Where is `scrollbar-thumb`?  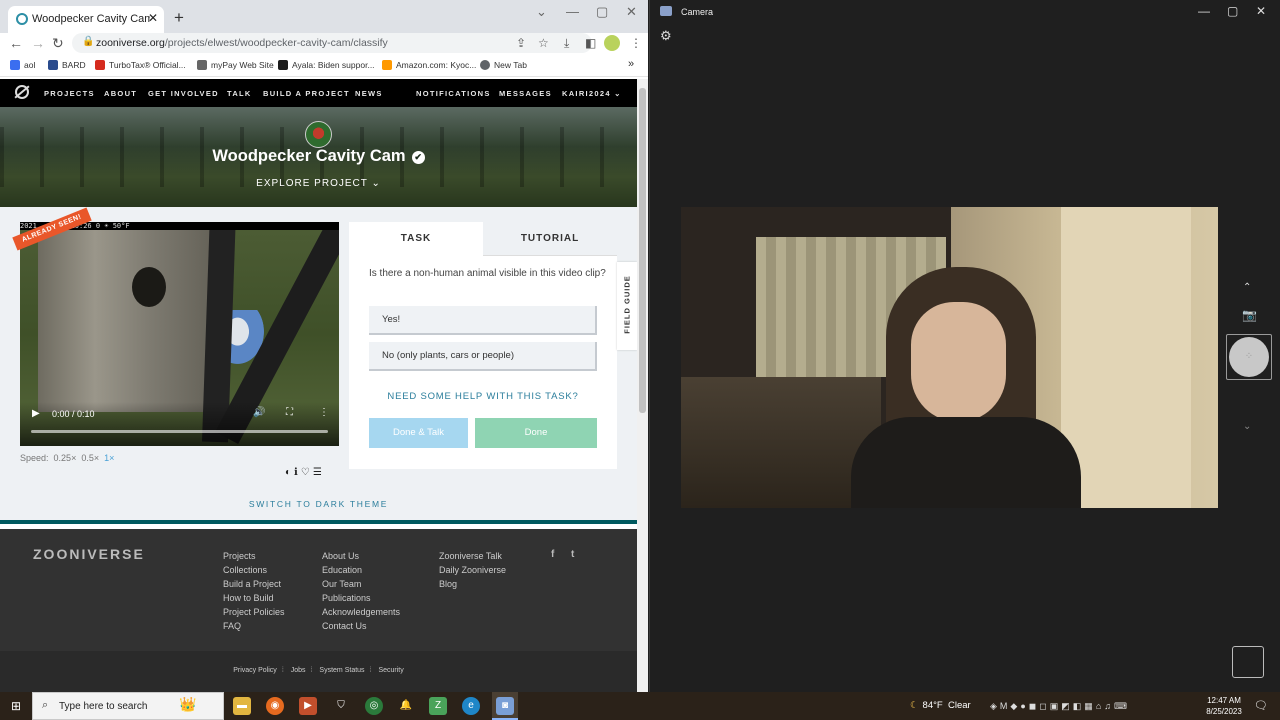 scrollbar-thumb is located at coordinates (642, 250).